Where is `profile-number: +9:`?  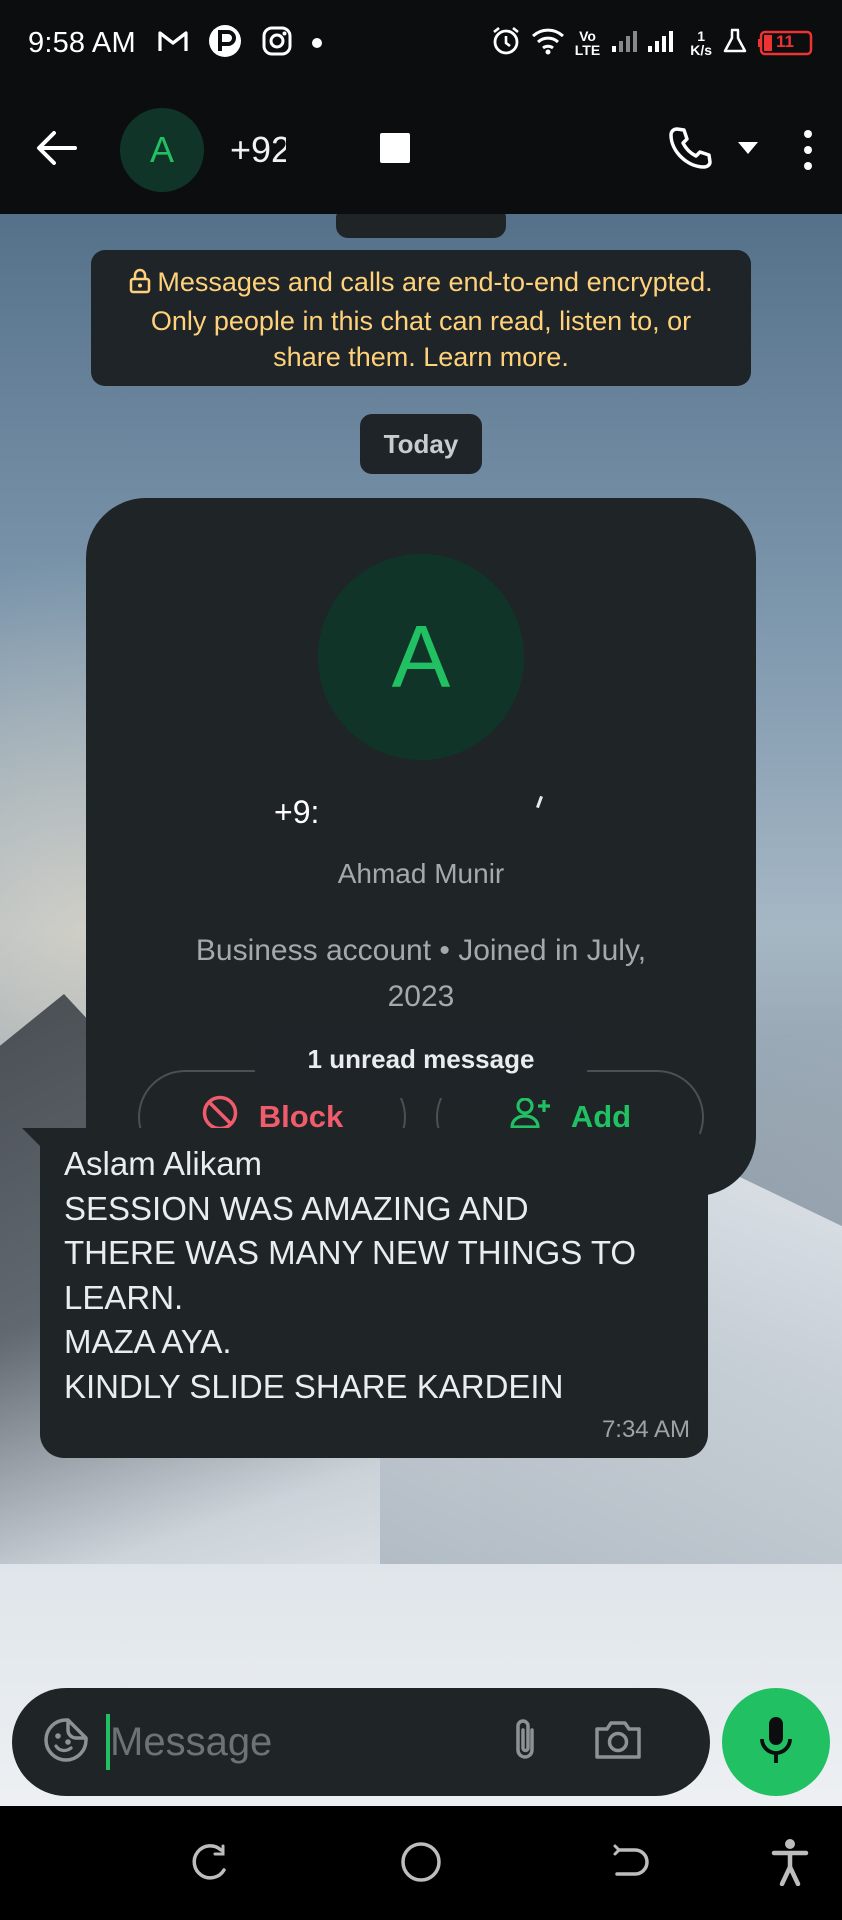 profile-number: +9: is located at coordinates (297, 812).